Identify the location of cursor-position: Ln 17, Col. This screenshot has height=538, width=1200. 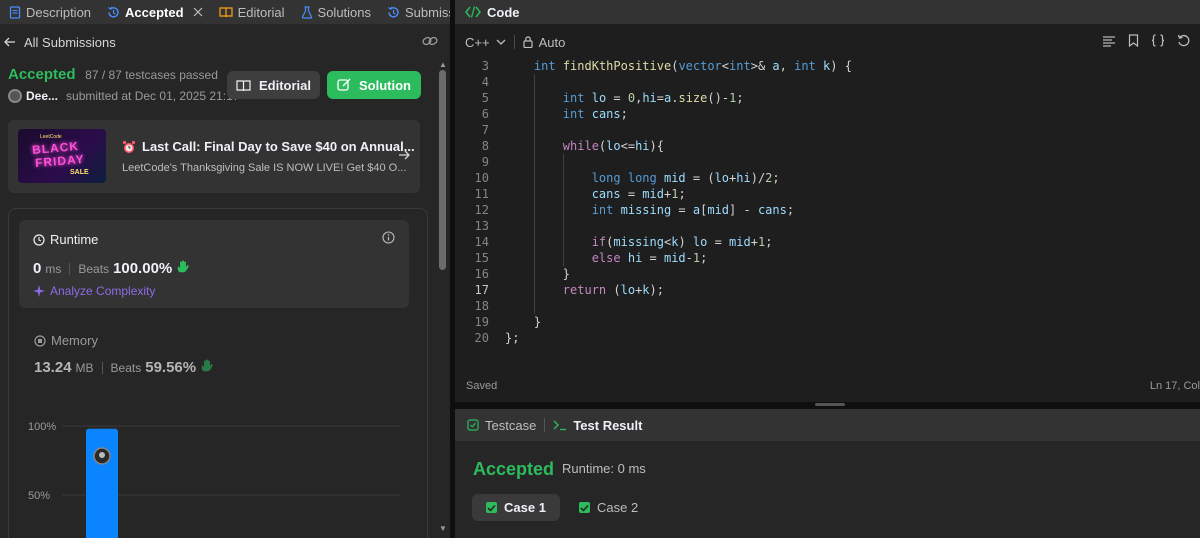
(1174, 386).